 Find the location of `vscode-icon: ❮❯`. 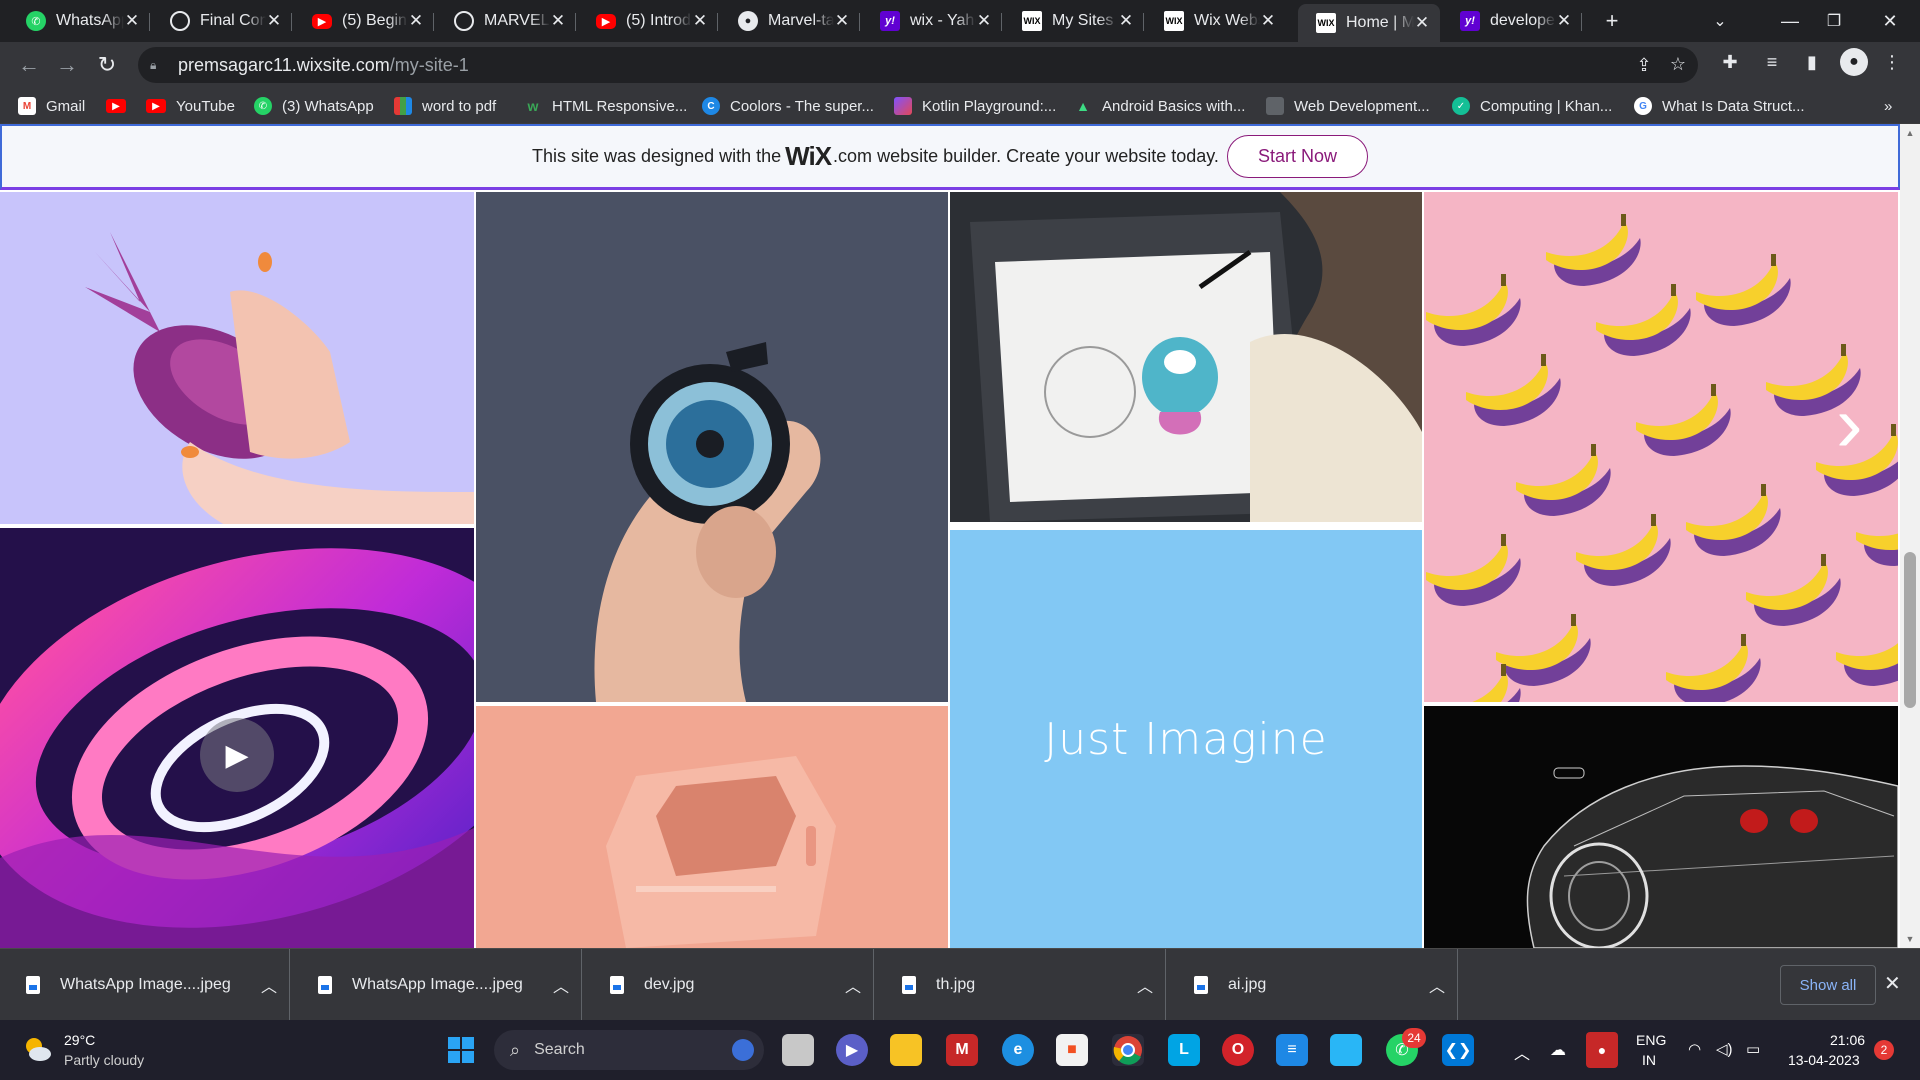

vscode-icon: ❮❯ is located at coordinates (1458, 1050).